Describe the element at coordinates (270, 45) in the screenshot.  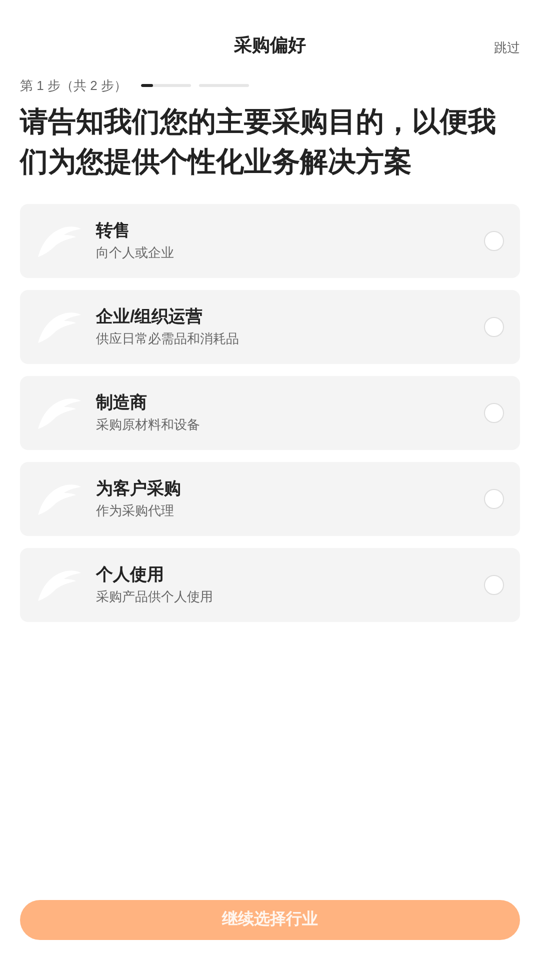
I see `page-title: 采购偏好` at that location.